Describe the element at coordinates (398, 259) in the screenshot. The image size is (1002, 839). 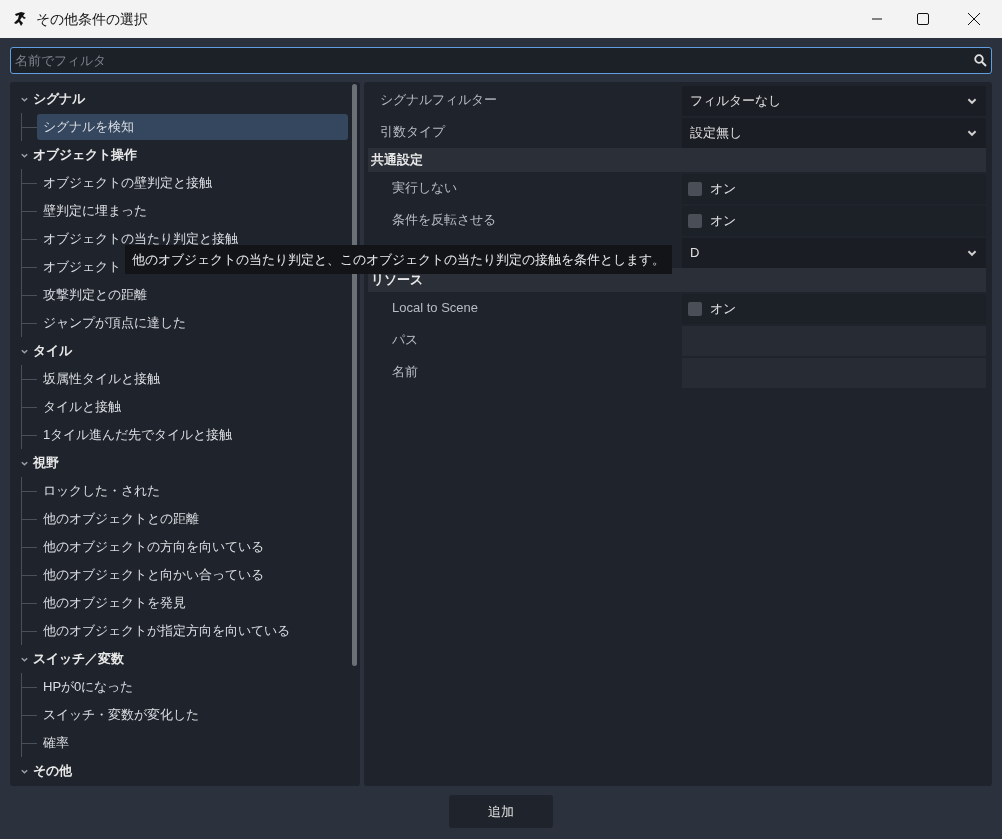
I see `tooltip: 他のオブジェクトの当たり判定と、このオブジェクトの当たり判定の接触を条件とします。` at that location.